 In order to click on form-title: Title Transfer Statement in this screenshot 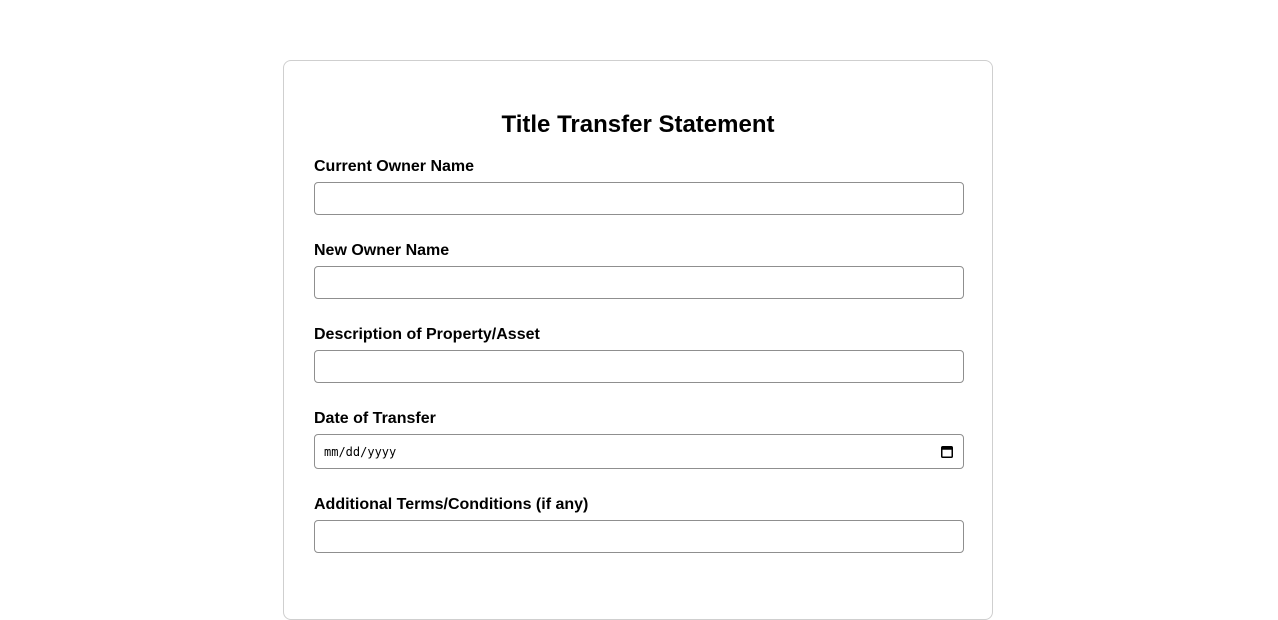, I will do `click(638, 124)`.